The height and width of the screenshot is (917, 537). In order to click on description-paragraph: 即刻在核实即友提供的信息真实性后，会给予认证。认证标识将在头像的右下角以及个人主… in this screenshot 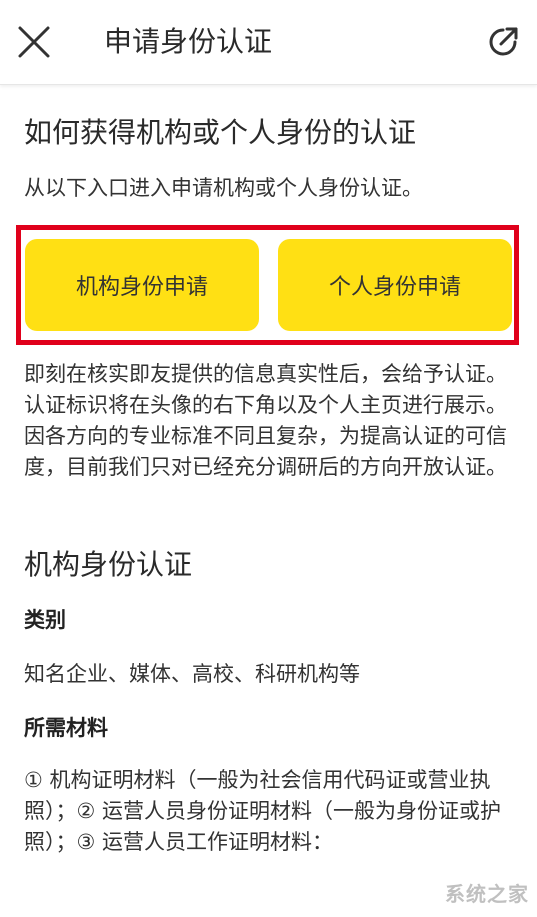, I will do `click(265, 420)`.